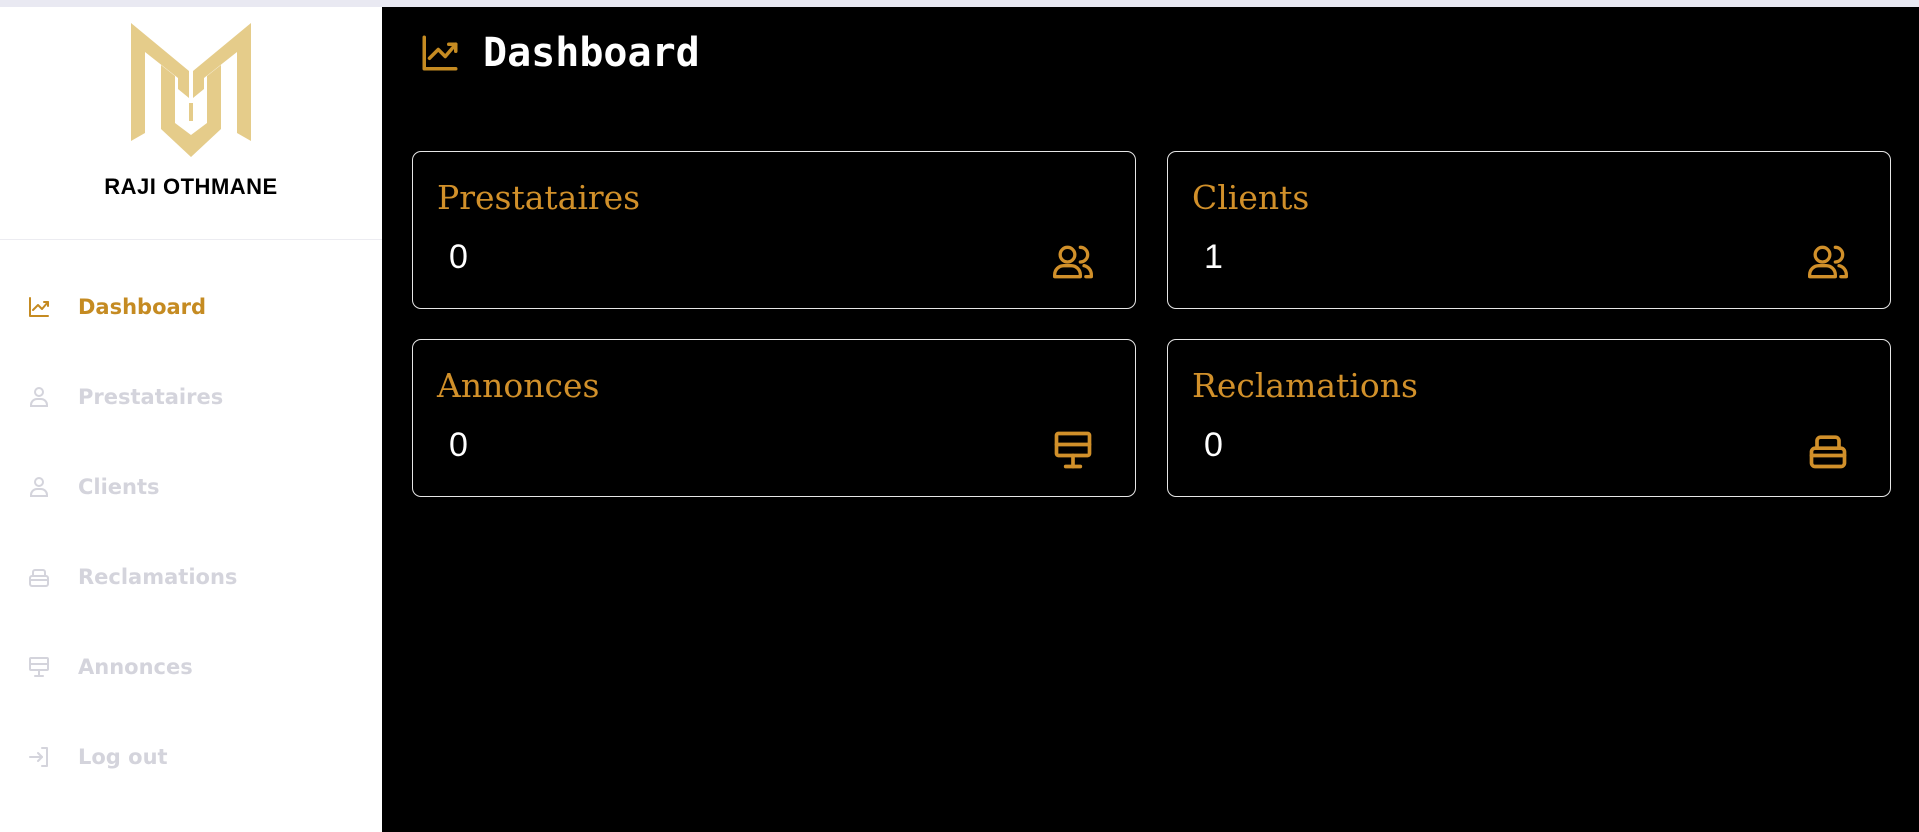 The image size is (1919, 832). What do you see at coordinates (539, 197) in the screenshot?
I see `card-title: Prestataires` at bounding box center [539, 197].